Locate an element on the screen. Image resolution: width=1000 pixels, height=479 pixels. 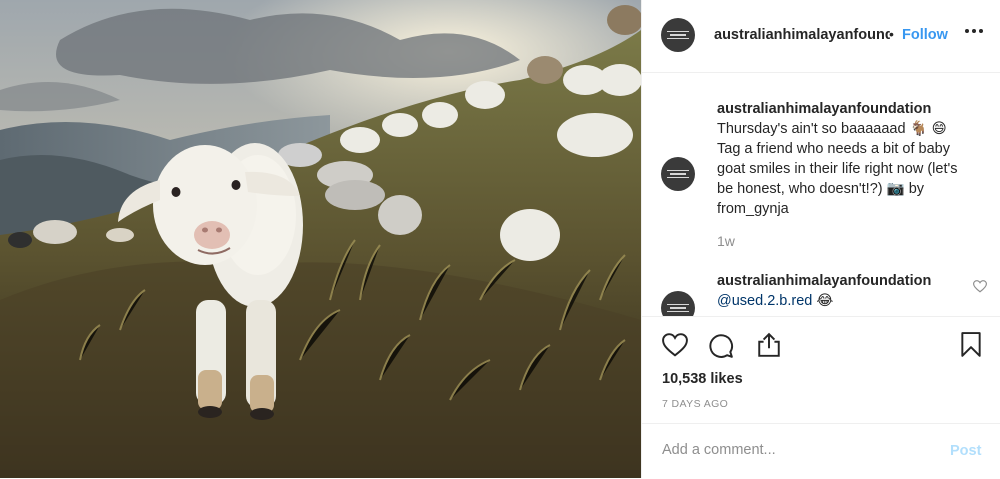
avatar is located at coordinates (678, 35).